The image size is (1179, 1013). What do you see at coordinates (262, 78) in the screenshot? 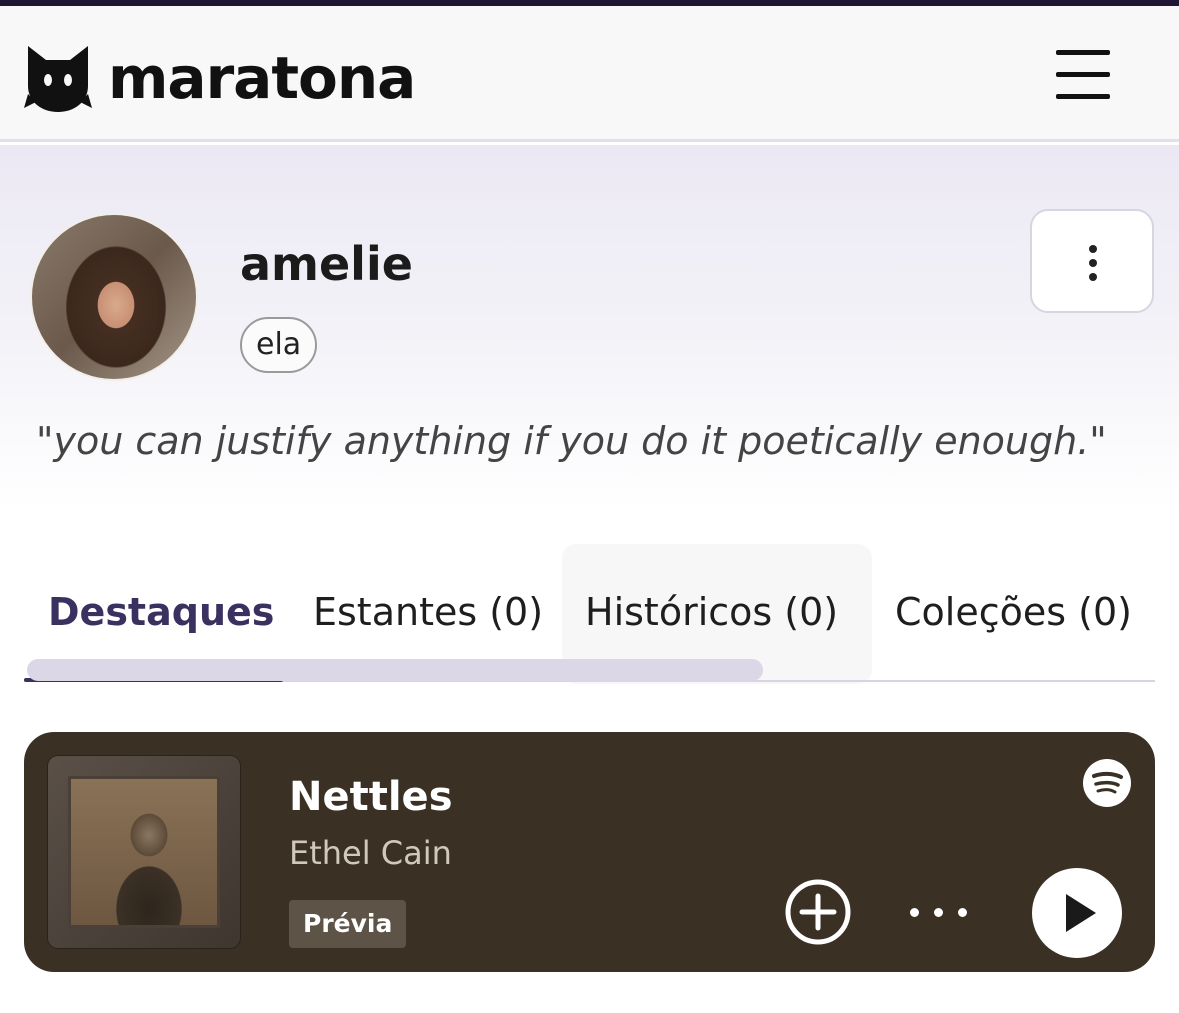
I see `logo-text: maratona` at bounding box center [262, 78].